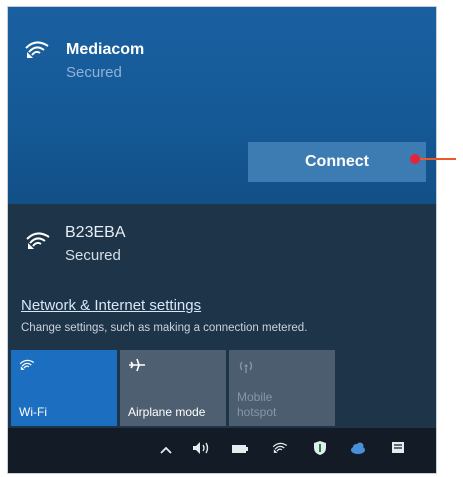  Describe the element at coordinates (257, 412) in the screenshot. I see `hotspot-label-line2: hotspot` at that location.